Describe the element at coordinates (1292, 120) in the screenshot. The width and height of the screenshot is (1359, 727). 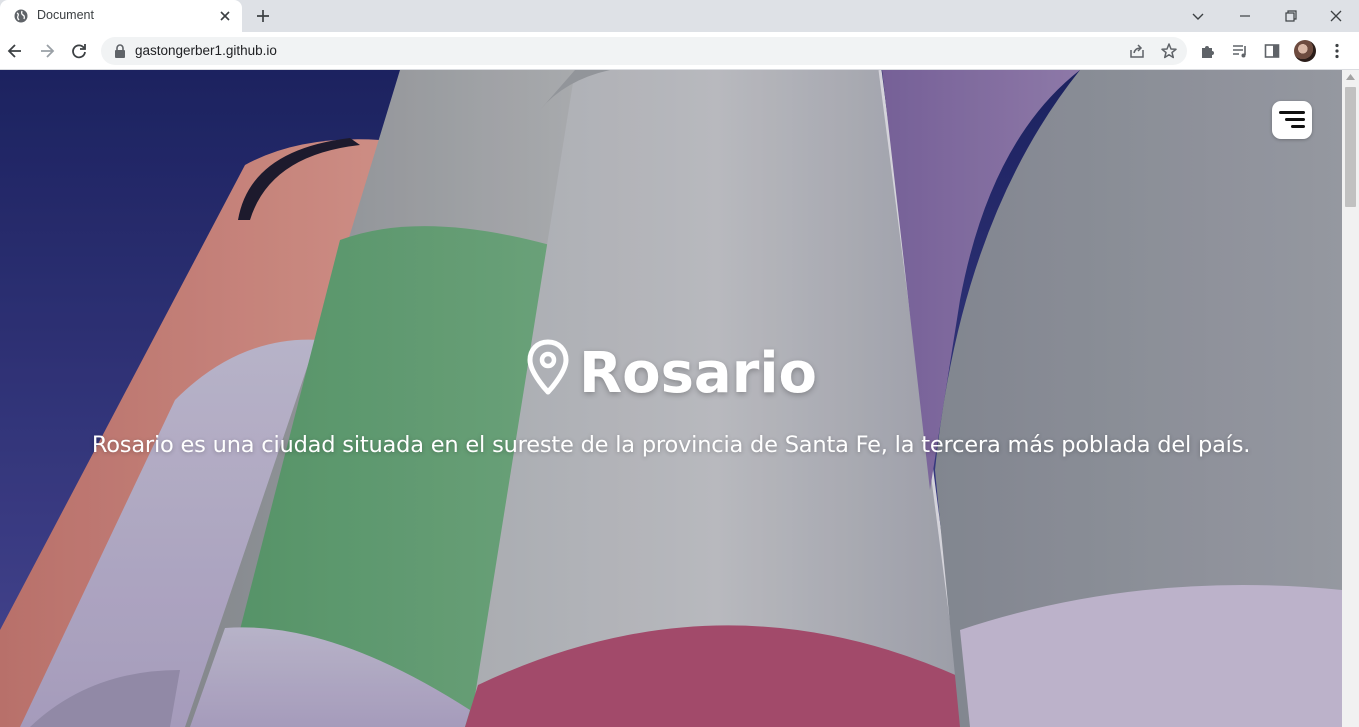
I see `menu-icon` at that location.